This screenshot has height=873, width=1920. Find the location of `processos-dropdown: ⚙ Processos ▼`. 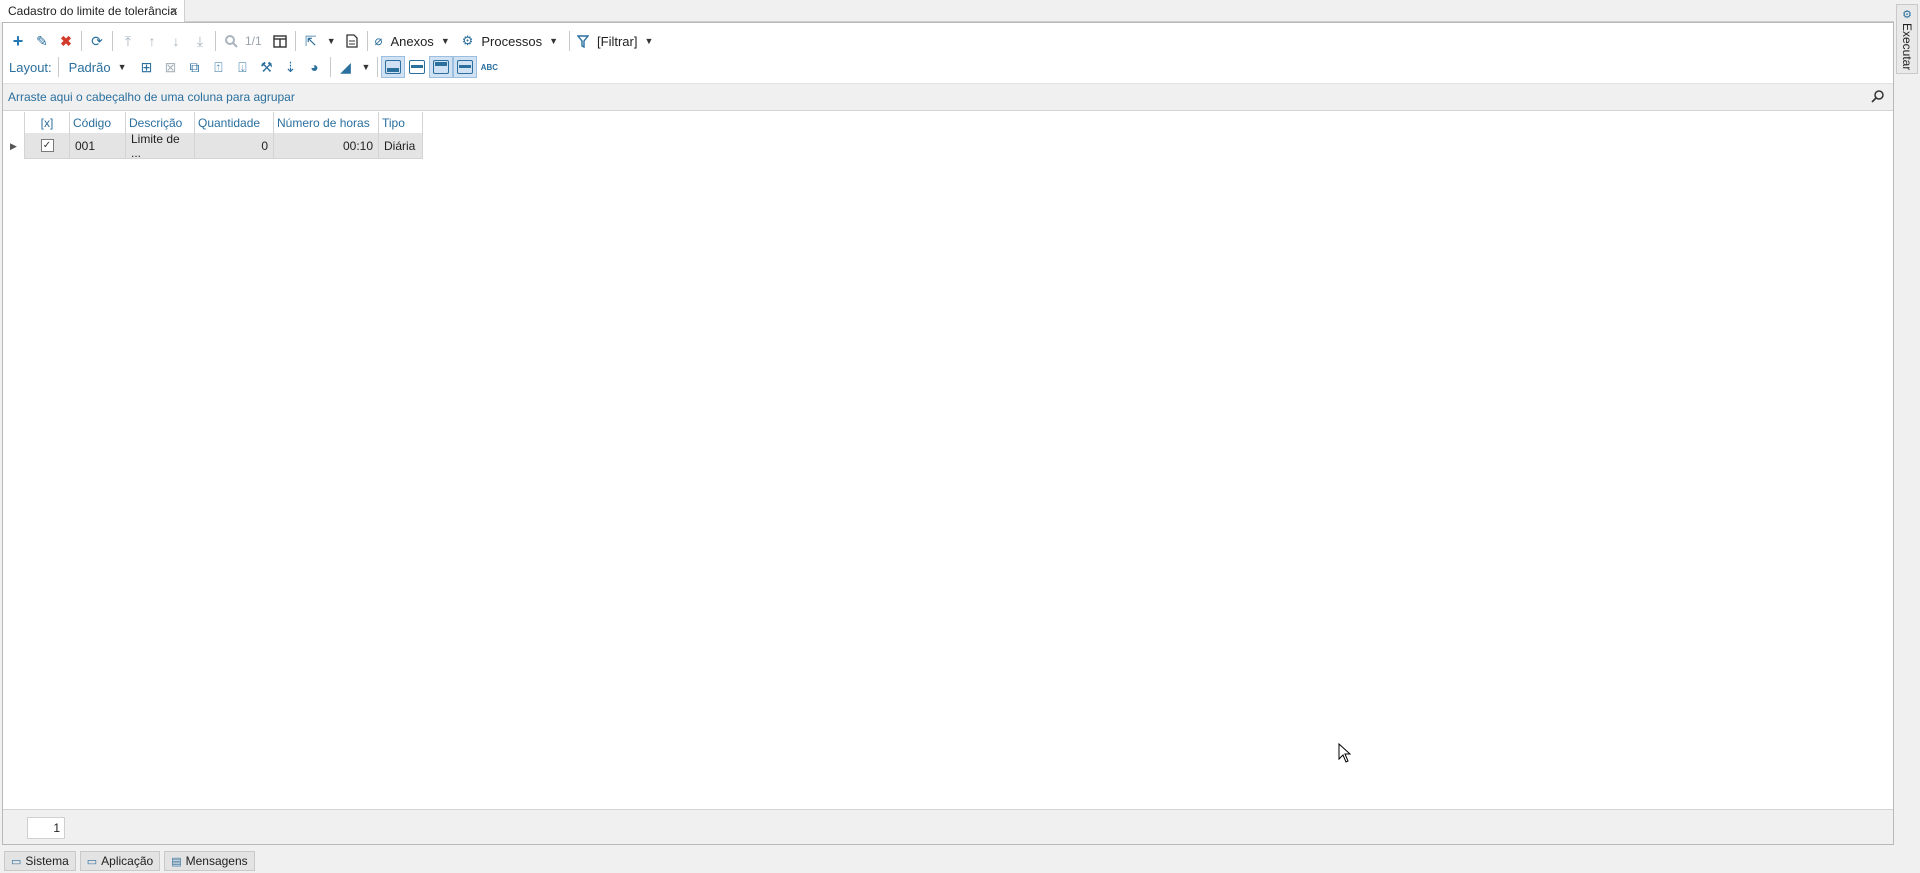

processos-dropdown: ⚙ Processos ▼ is located at coordinates (512, 41).